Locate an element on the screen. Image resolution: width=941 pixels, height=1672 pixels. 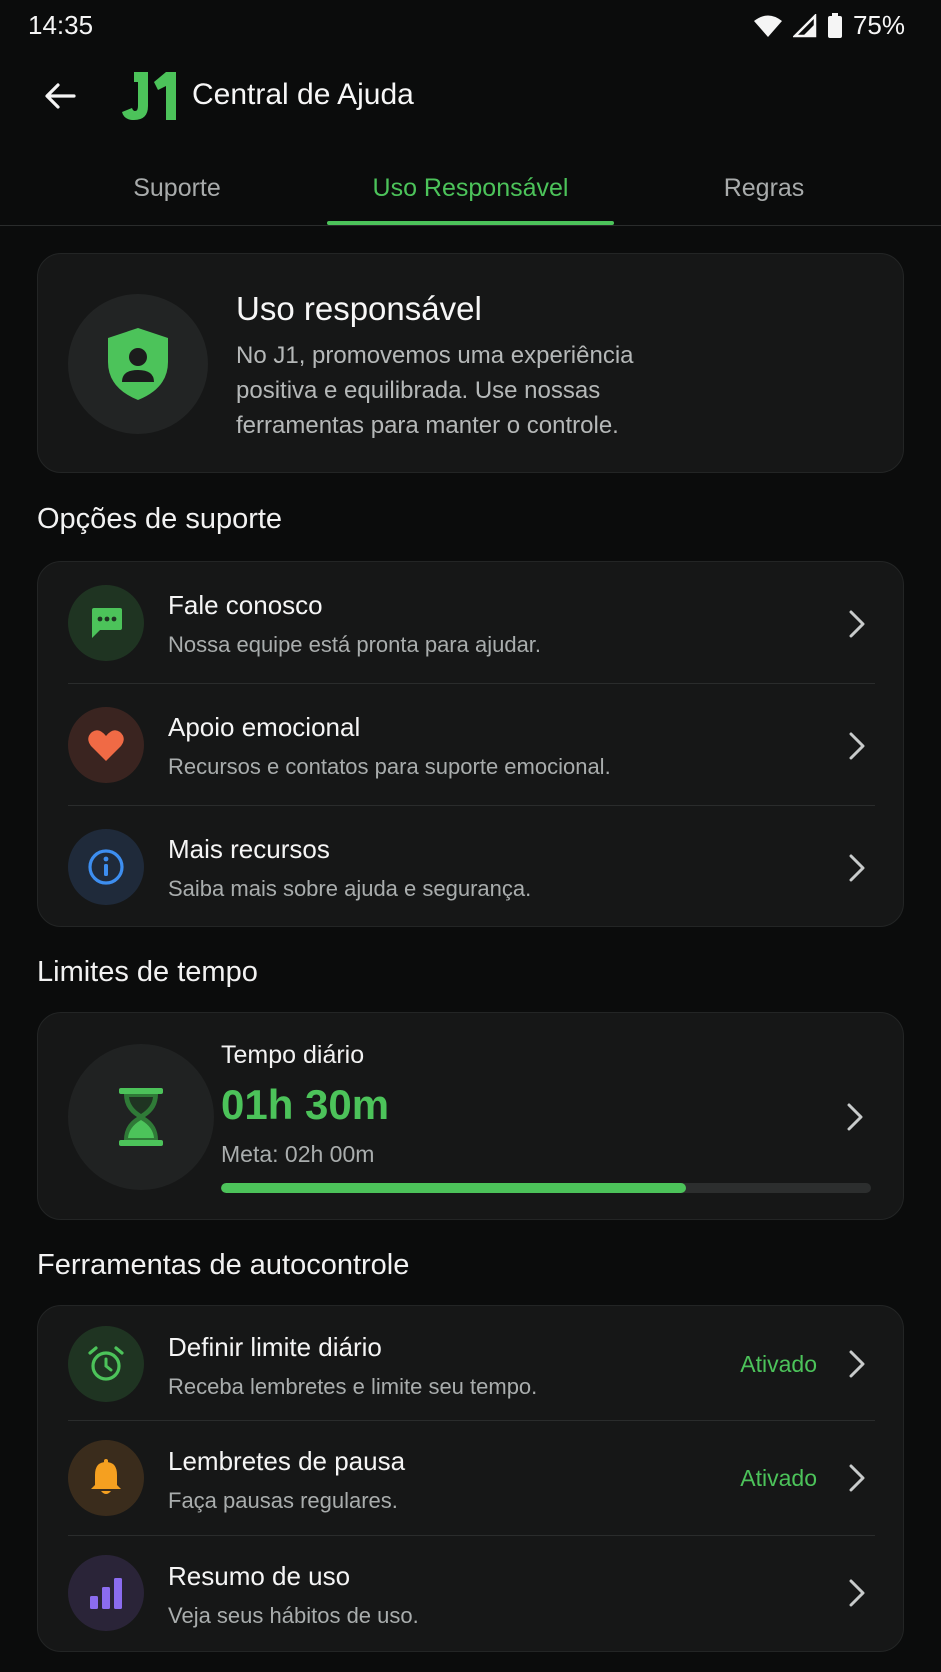
progress-fill is located at coordinates (453, 1188).